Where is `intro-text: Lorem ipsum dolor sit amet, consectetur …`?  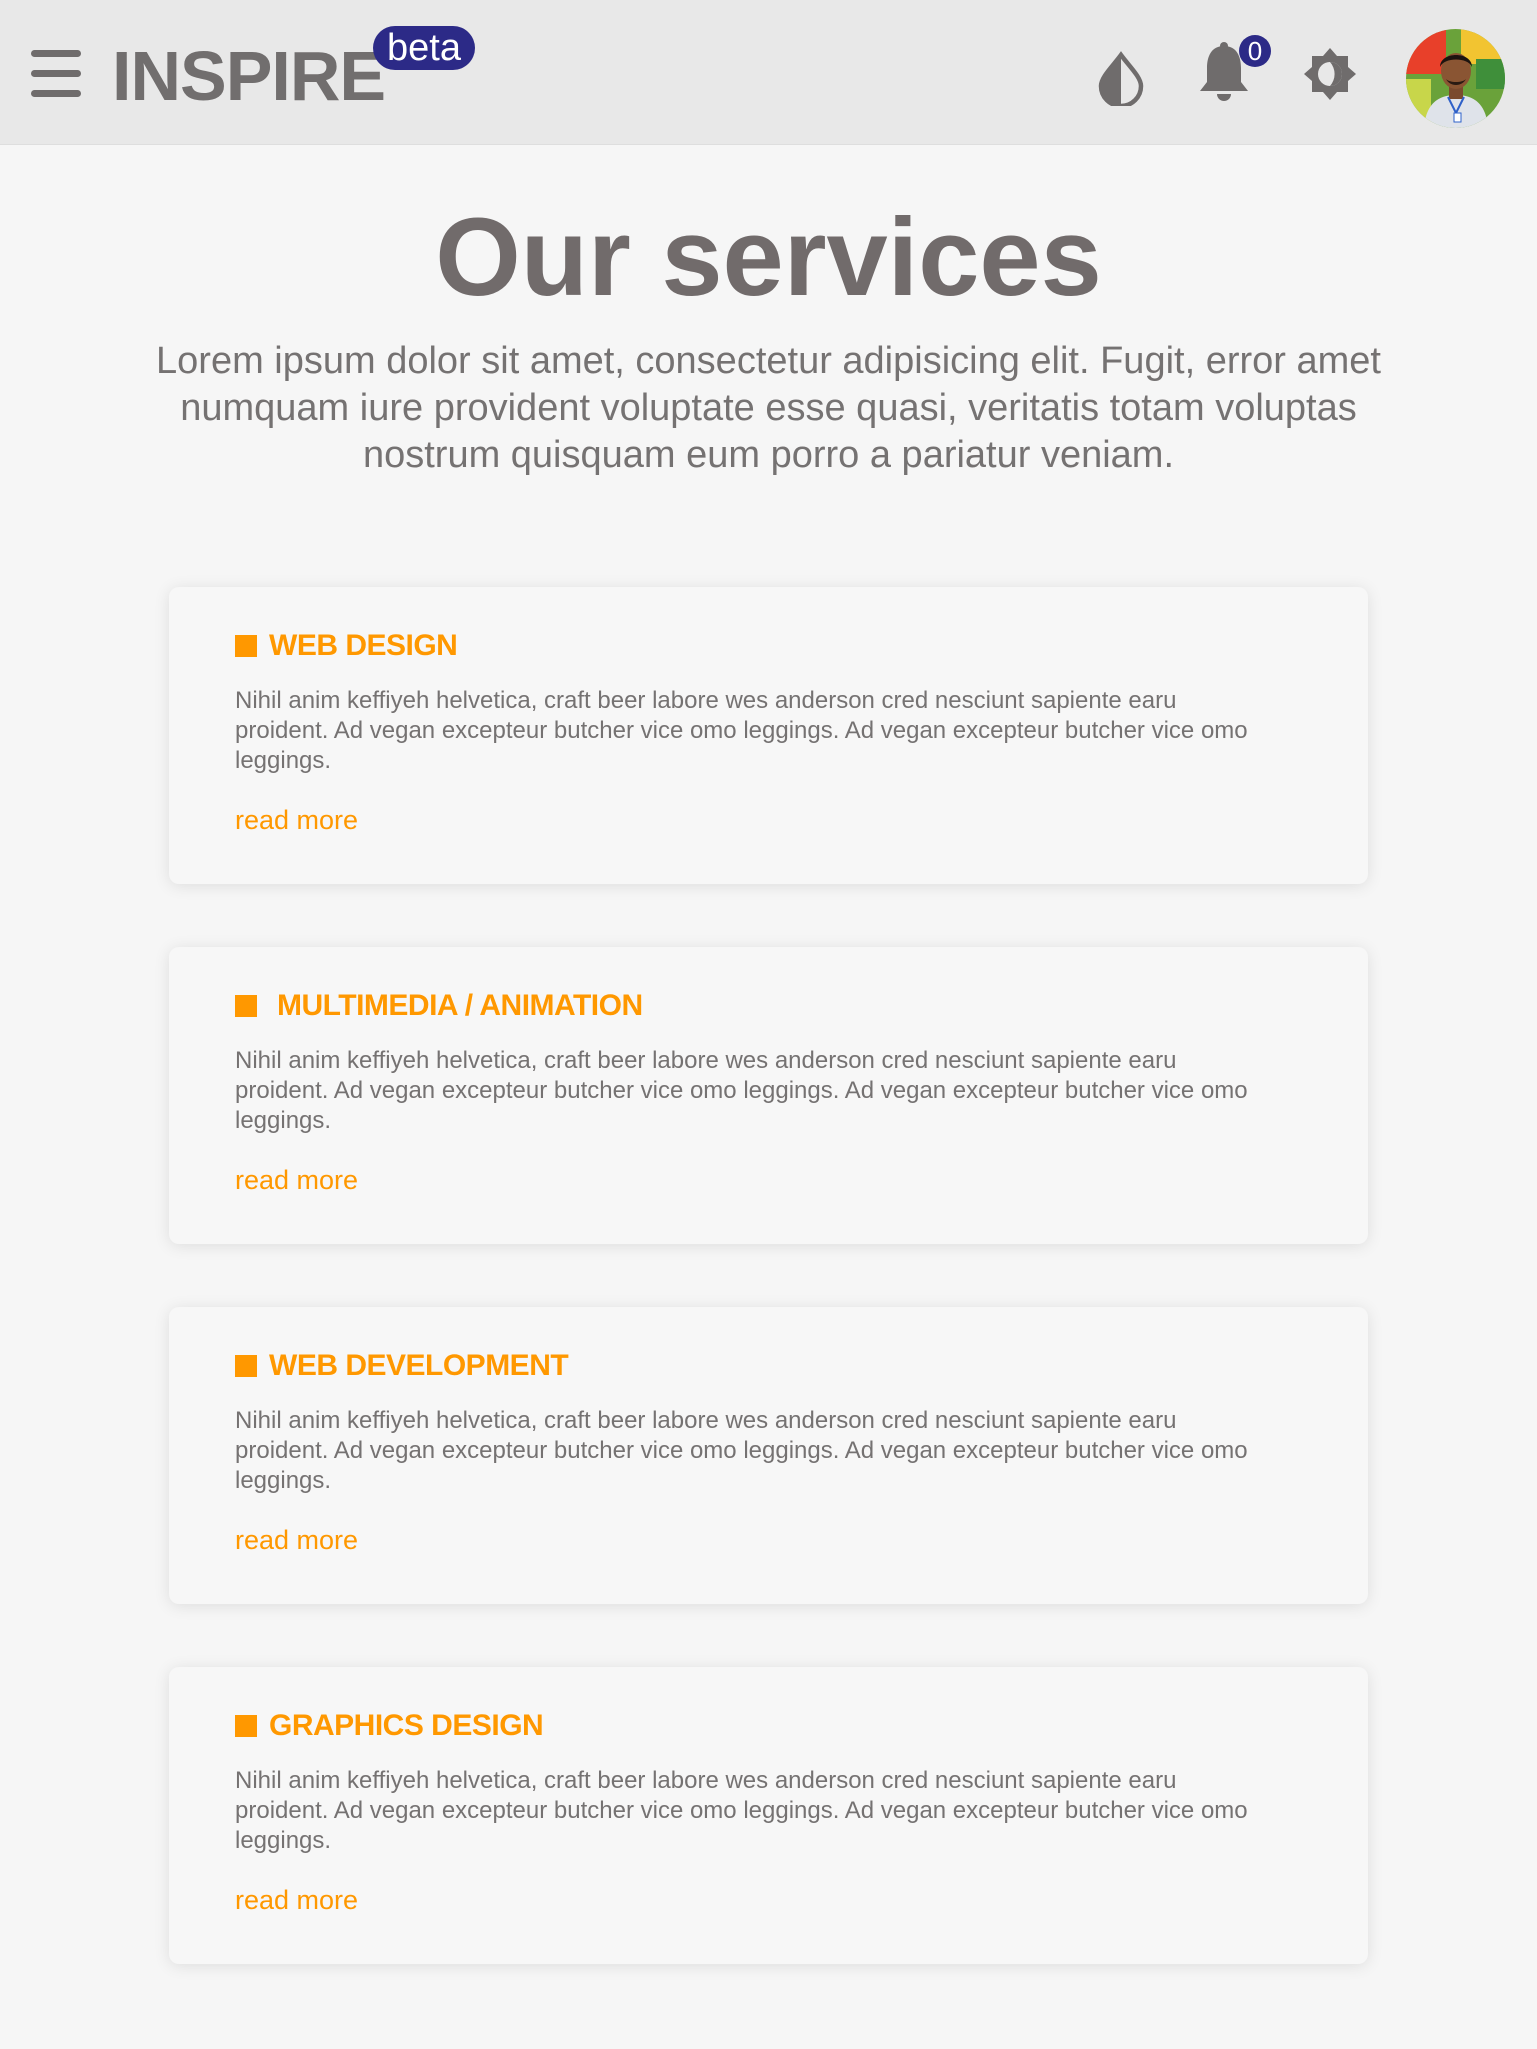
intro-text: Lorem ipsum dolor sit amet, consectetur … is located at coordinates (768, 408).